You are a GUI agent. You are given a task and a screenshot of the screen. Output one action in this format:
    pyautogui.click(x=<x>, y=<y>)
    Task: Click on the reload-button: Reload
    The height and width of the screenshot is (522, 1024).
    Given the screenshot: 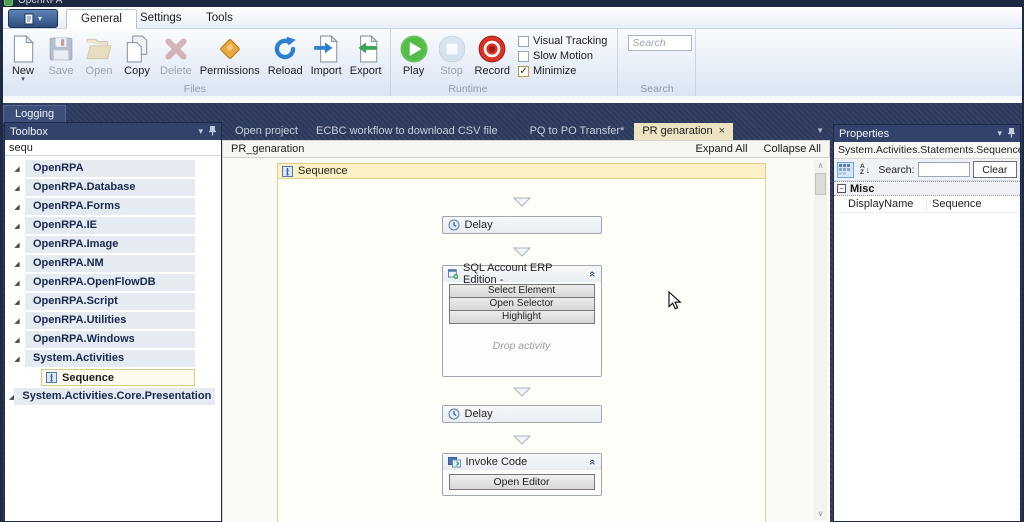 What is the action you would take?
    pyautogui.click(x=285, y=54)
    